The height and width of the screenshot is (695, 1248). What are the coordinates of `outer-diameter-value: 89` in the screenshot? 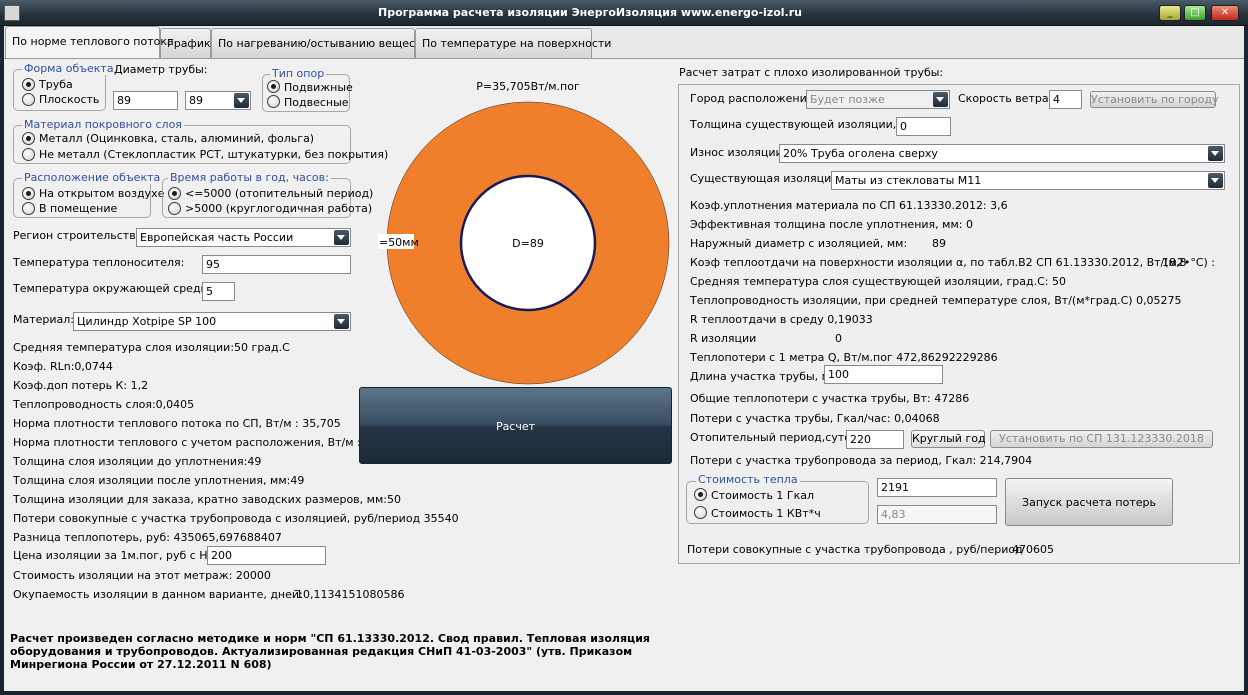 It's located at (939, 243).